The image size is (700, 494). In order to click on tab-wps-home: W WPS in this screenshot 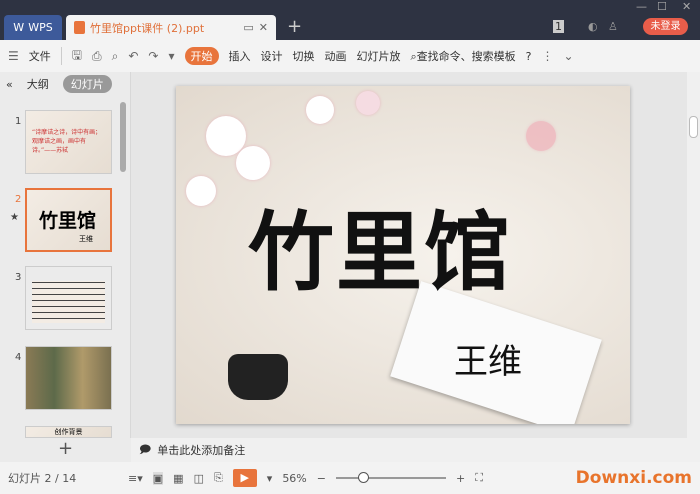, I will do `click(33, 27)`.